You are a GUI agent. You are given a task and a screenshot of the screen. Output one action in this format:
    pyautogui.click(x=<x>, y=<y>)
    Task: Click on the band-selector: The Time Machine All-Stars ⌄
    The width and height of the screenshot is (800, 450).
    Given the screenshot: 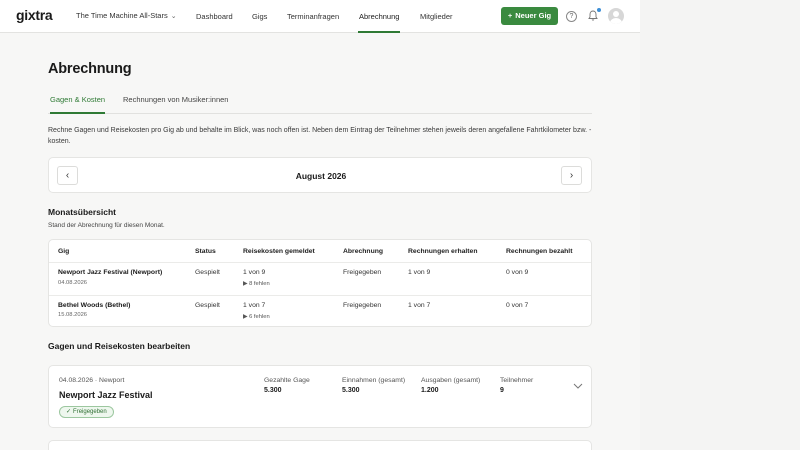 What is the action you would take?
    pyautogui.click(x=126, y=15)
    